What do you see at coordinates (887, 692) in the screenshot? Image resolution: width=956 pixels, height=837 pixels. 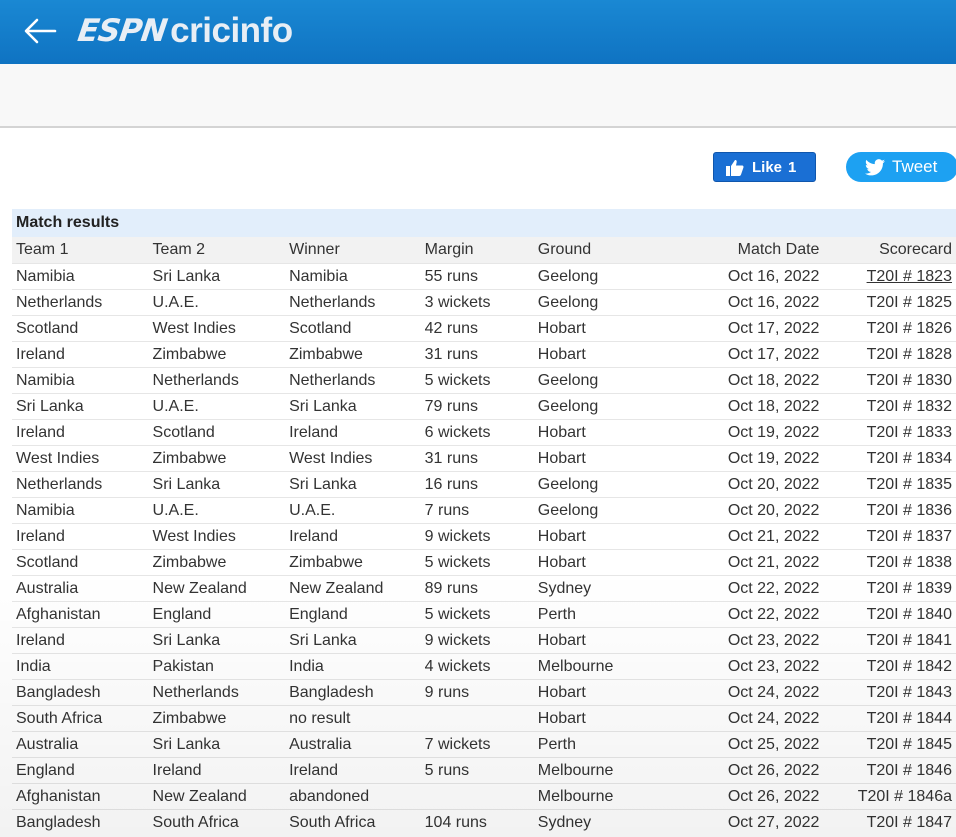 I see `cell-scorecard: T20I # 1843` at bounding box center [887, 692].